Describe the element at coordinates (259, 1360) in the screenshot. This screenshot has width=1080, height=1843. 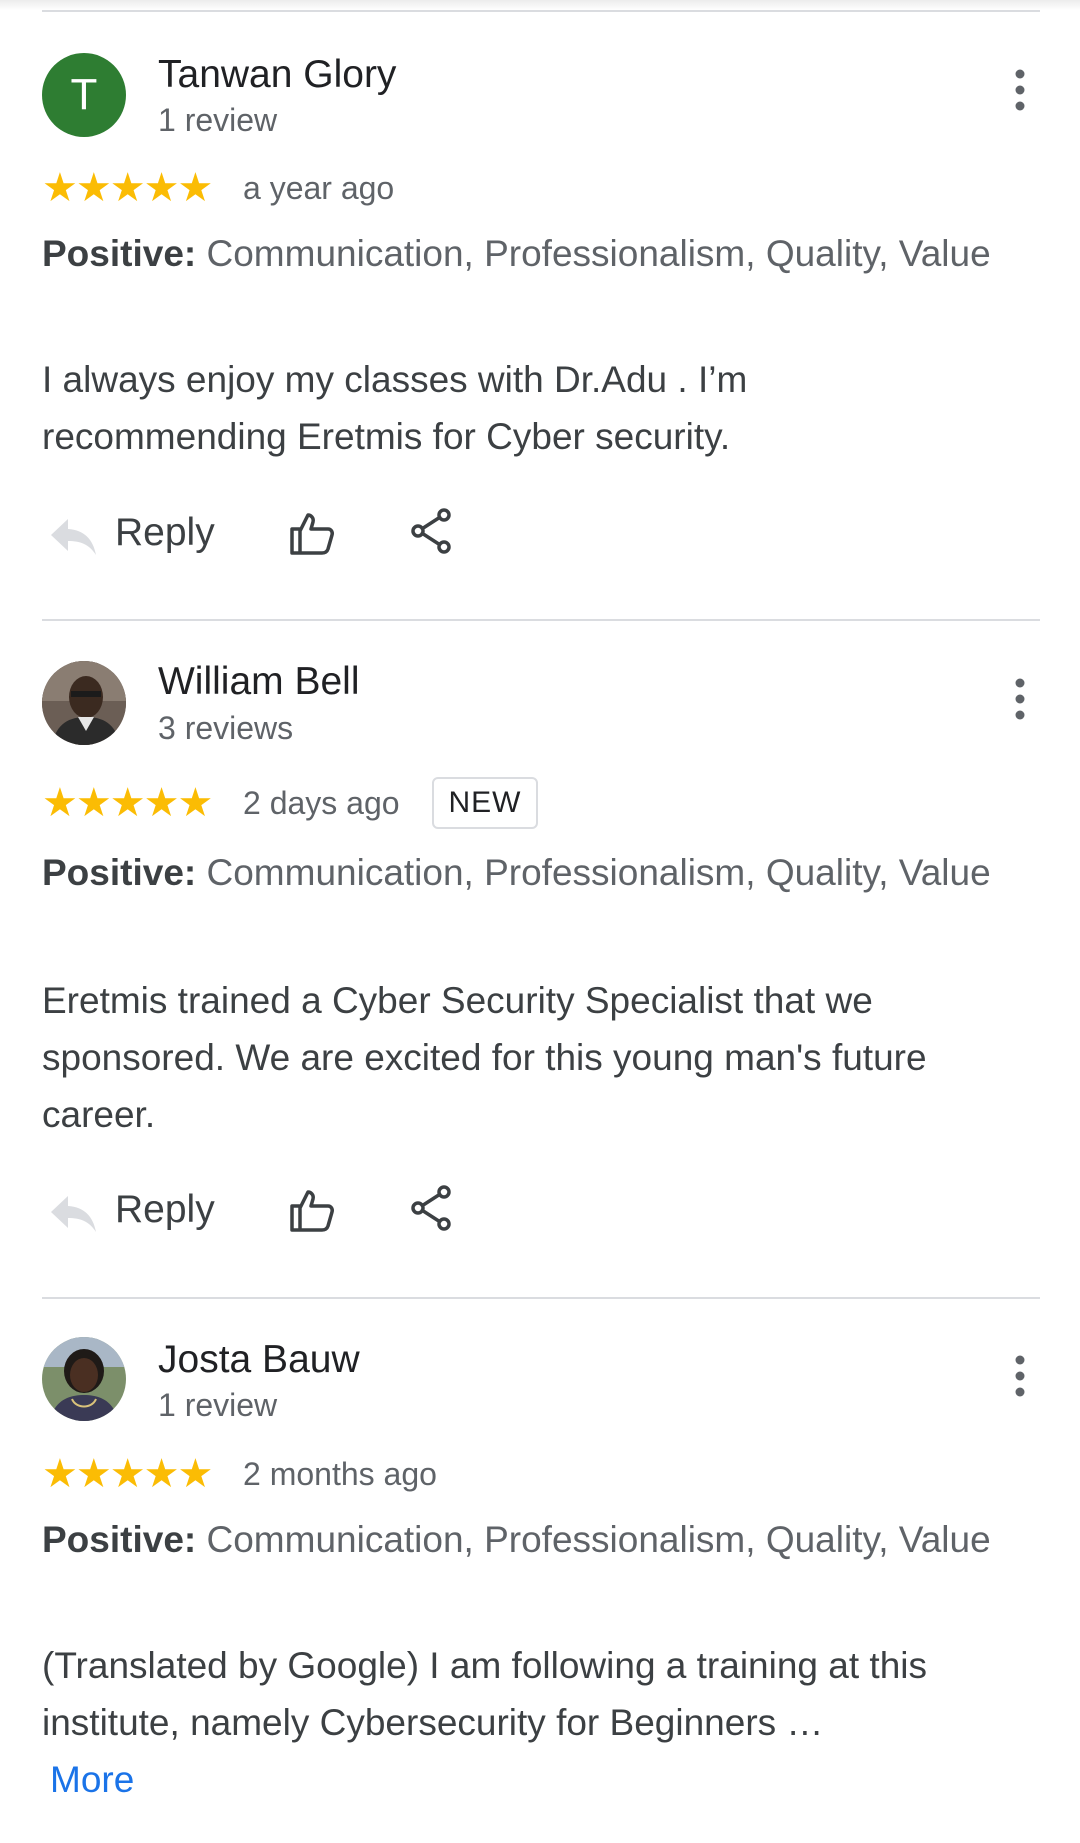
I see `reviewer-name: Josta Bauw` at that location.